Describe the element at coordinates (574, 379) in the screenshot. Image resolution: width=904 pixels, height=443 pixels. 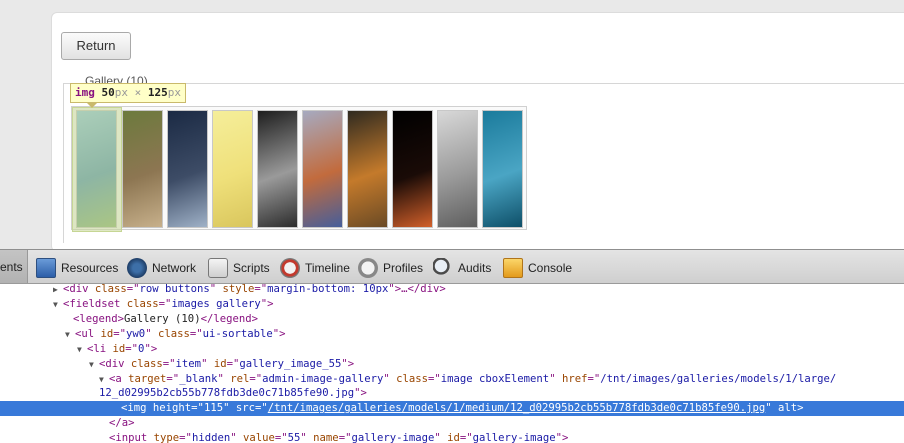
I see `attr-name: href` at that location.